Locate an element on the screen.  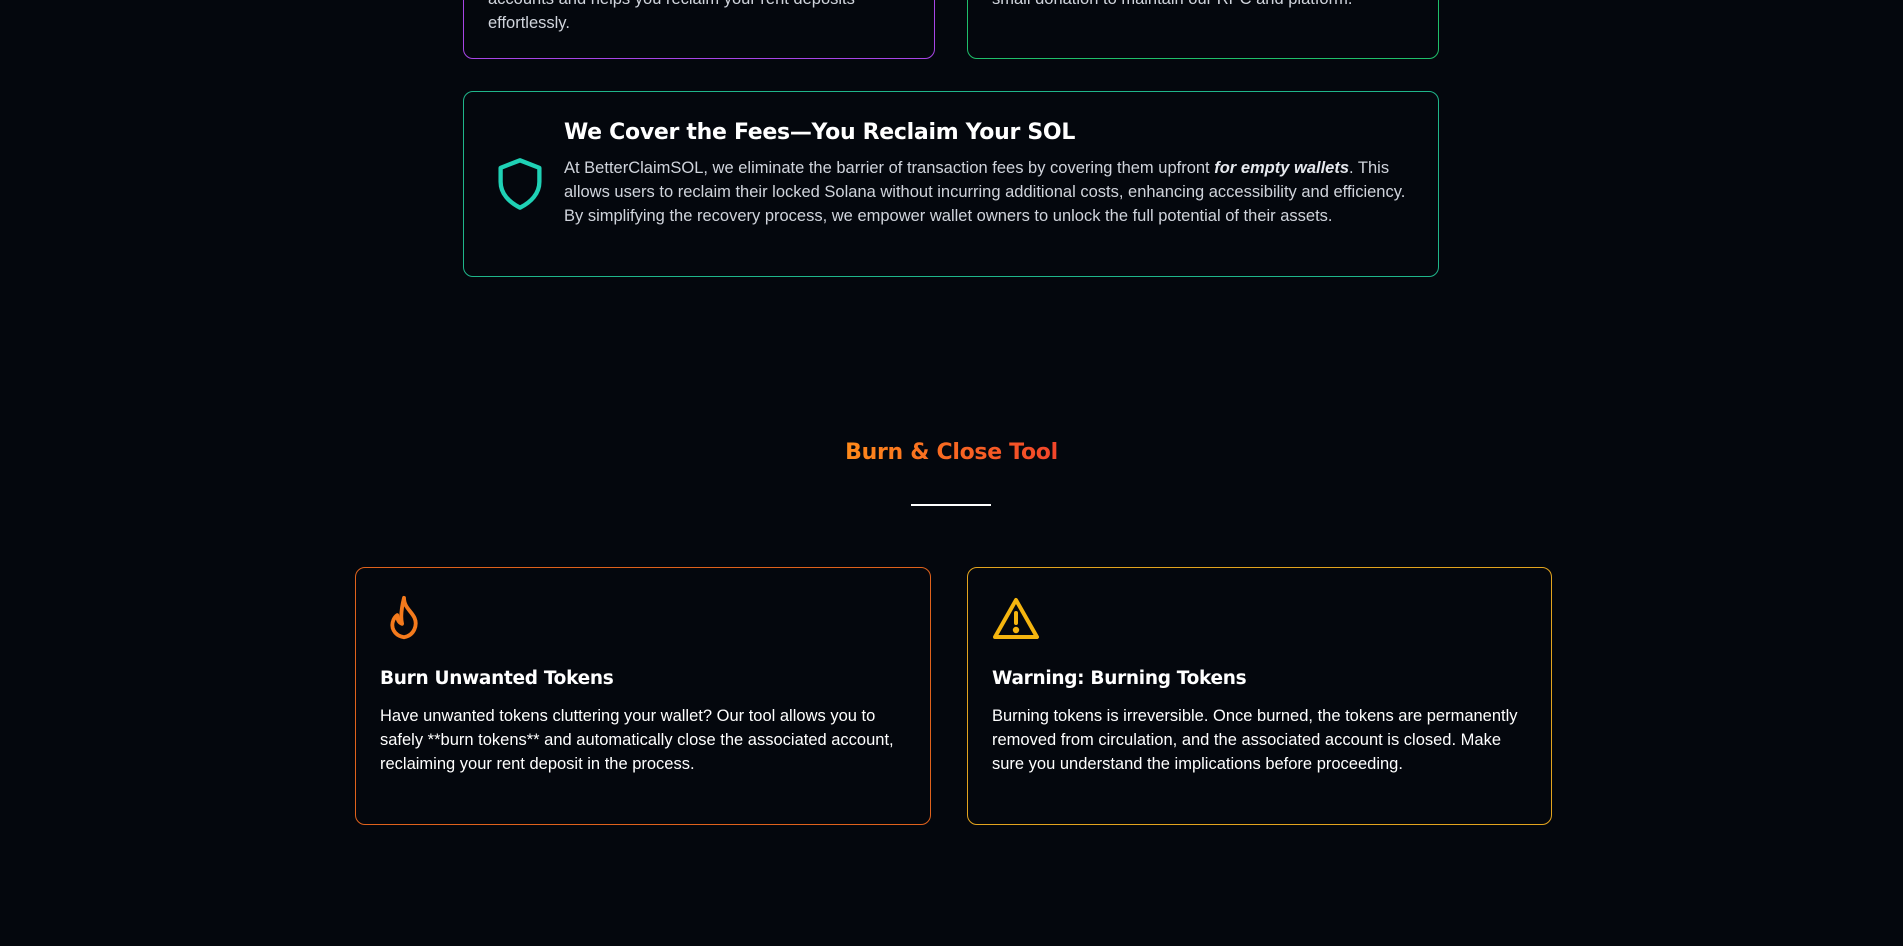
warning-icon is located at coordinates (1016, 618).